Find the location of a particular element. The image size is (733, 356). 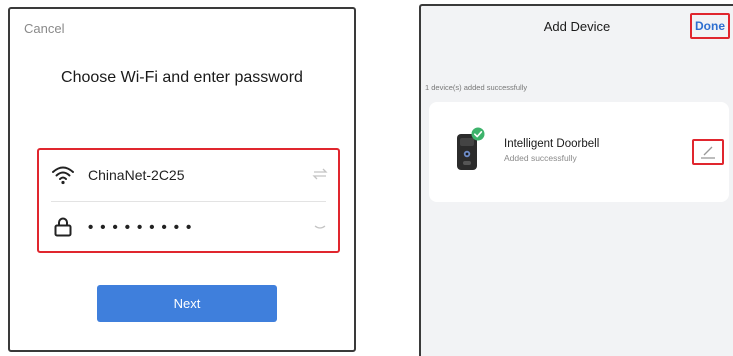

password-field: ••••••••• is located at coordinates (188, 227).